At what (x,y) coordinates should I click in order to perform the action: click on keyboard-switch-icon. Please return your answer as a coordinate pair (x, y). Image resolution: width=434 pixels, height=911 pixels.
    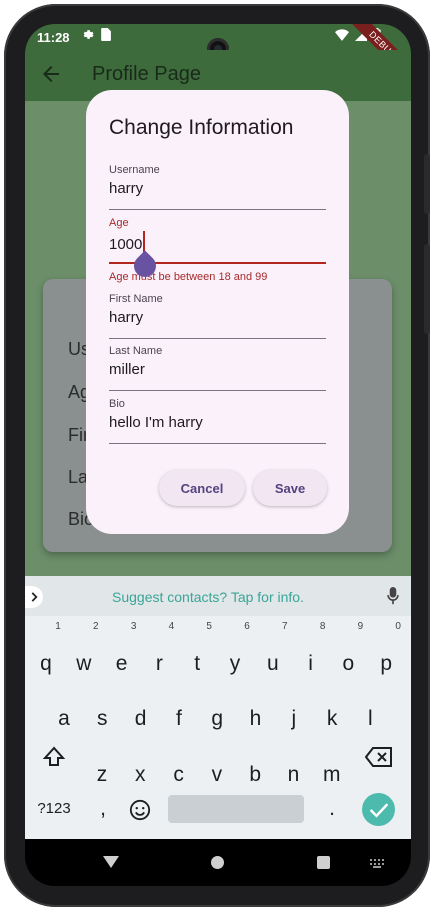
    Looking at the image, I should click on (377, 863).